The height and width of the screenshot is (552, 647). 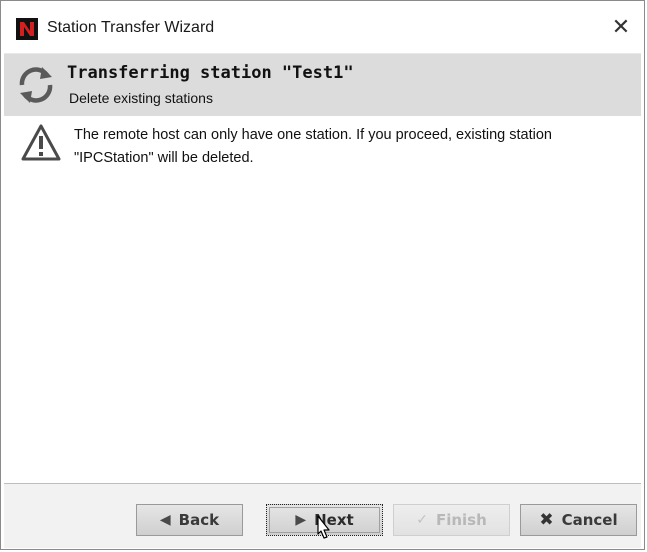 What do you see at coordinates (323, 527) in the screenshot?
I see `mouse-cursor-icon` at bounding box center [323, 527].